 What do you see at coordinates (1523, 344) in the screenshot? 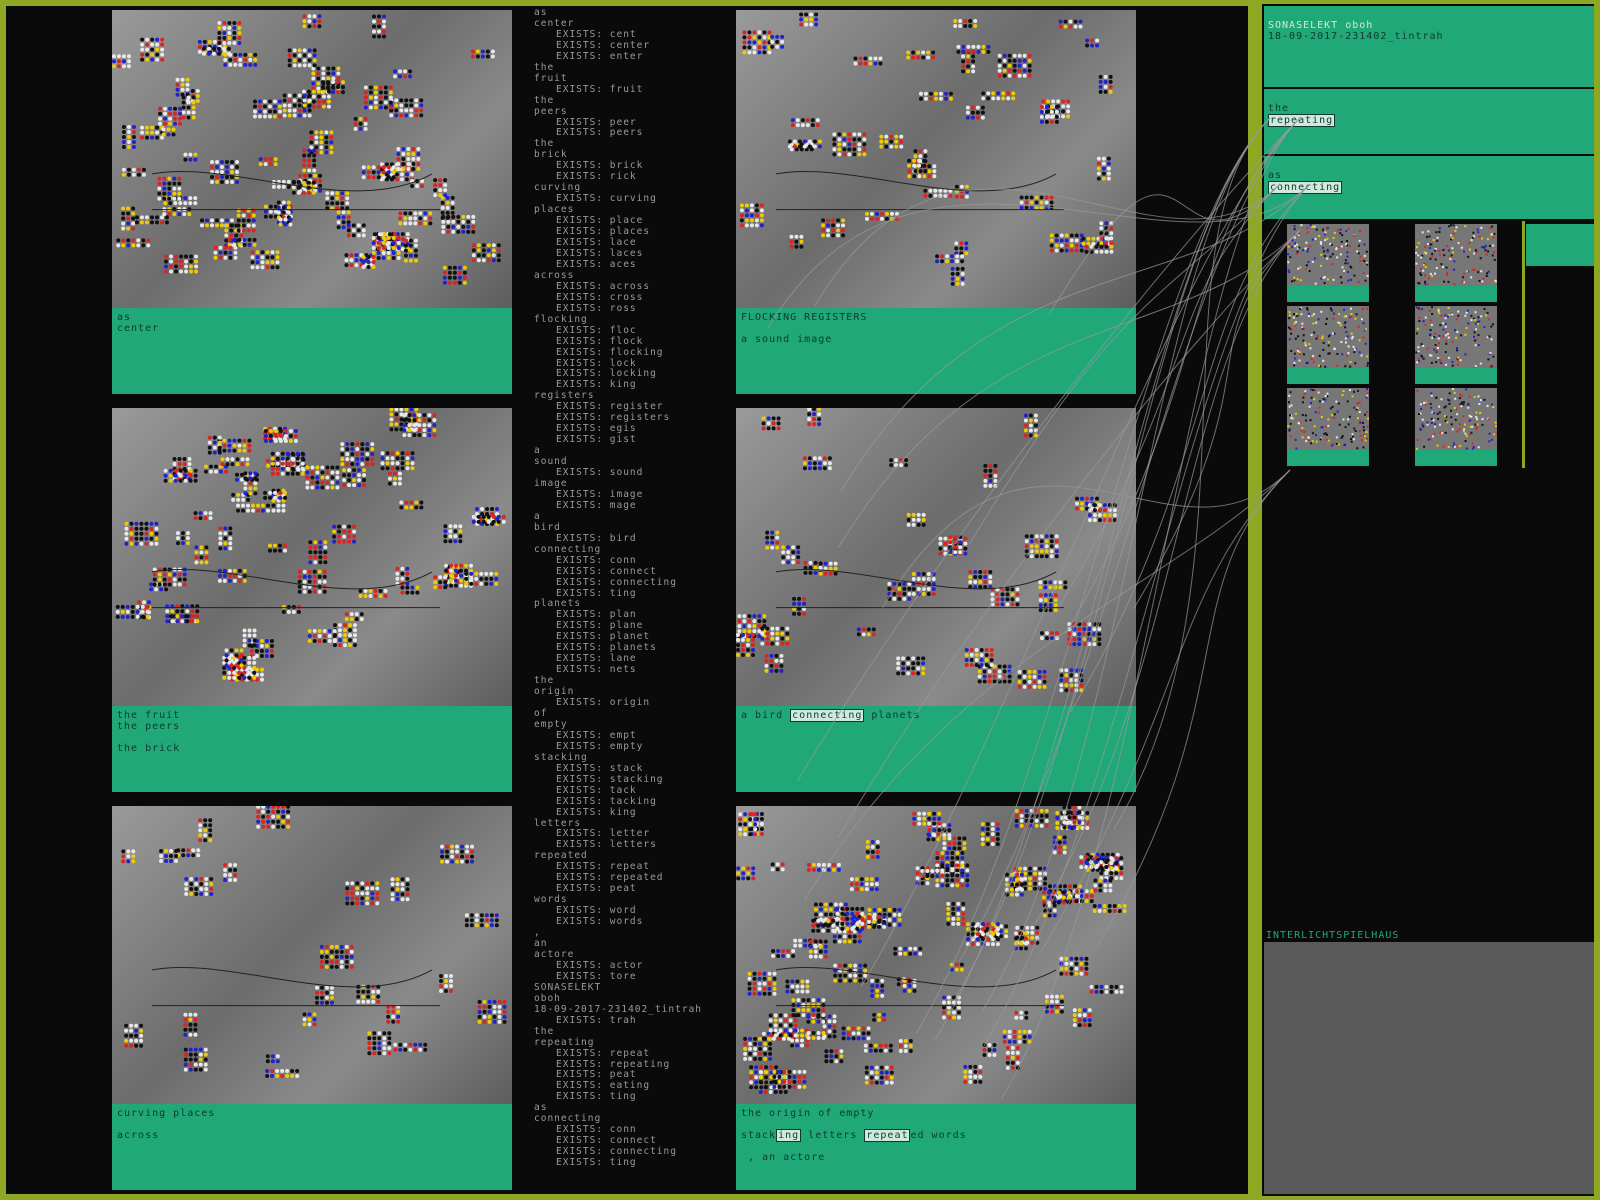
I see `thumbnail-scrollbar` at bounding box center [1523, 344].